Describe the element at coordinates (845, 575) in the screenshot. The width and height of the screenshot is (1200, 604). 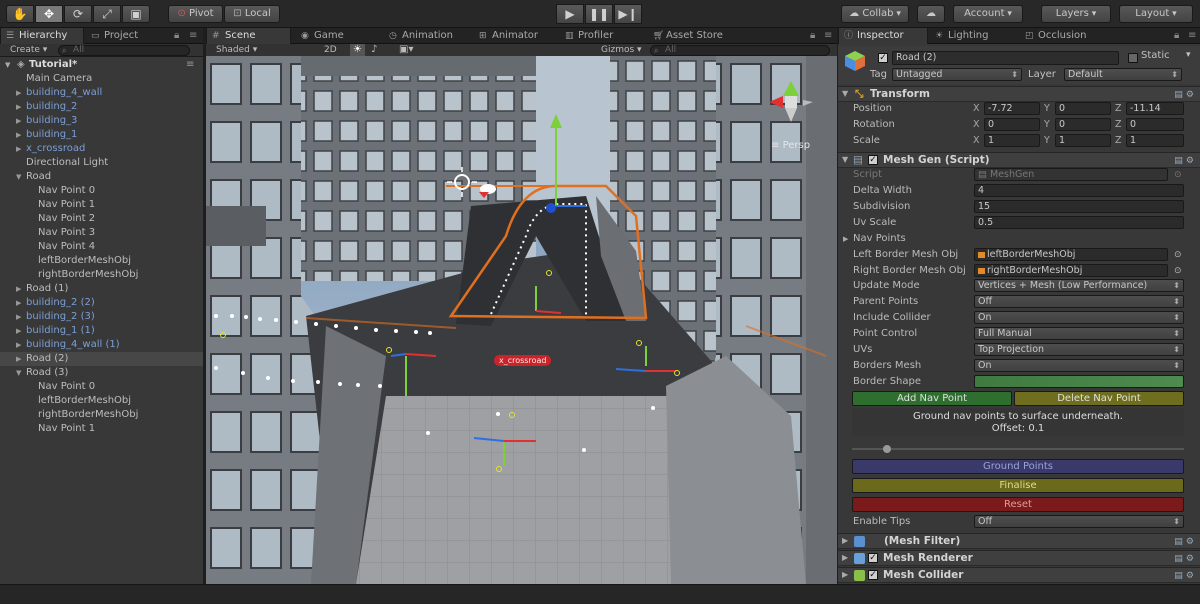
I see `mesh-collider-fold-icon: ▶` at that location.